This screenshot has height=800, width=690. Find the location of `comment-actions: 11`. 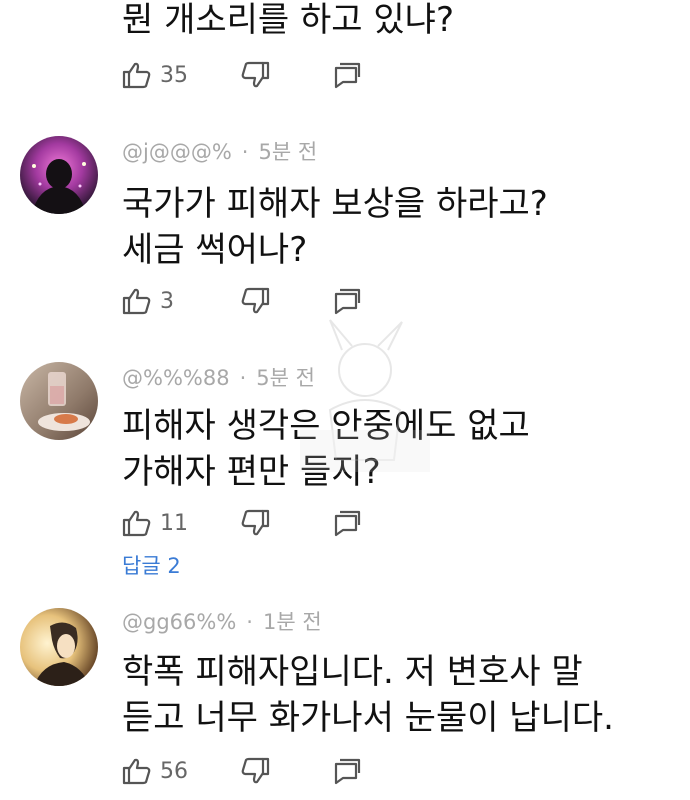

comment-actions: 11 is located at coordinates (252, 523).